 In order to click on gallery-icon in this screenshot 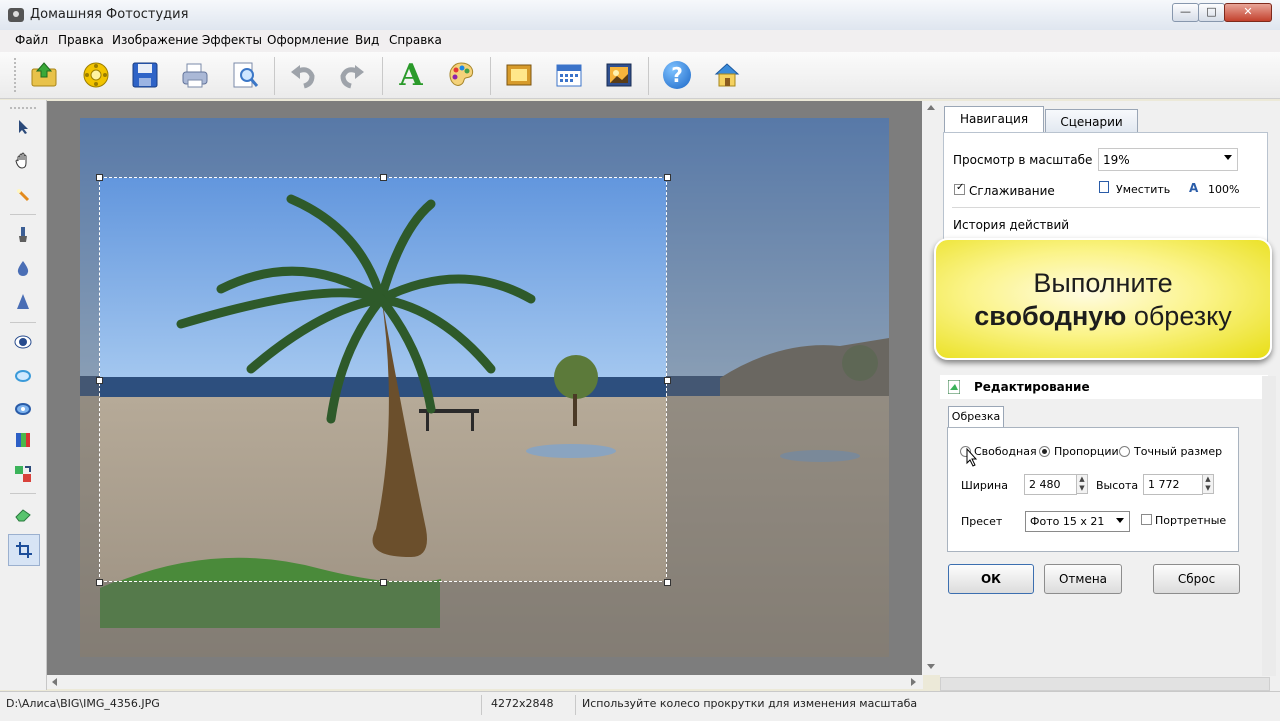, I will do `click(96, 75)`.